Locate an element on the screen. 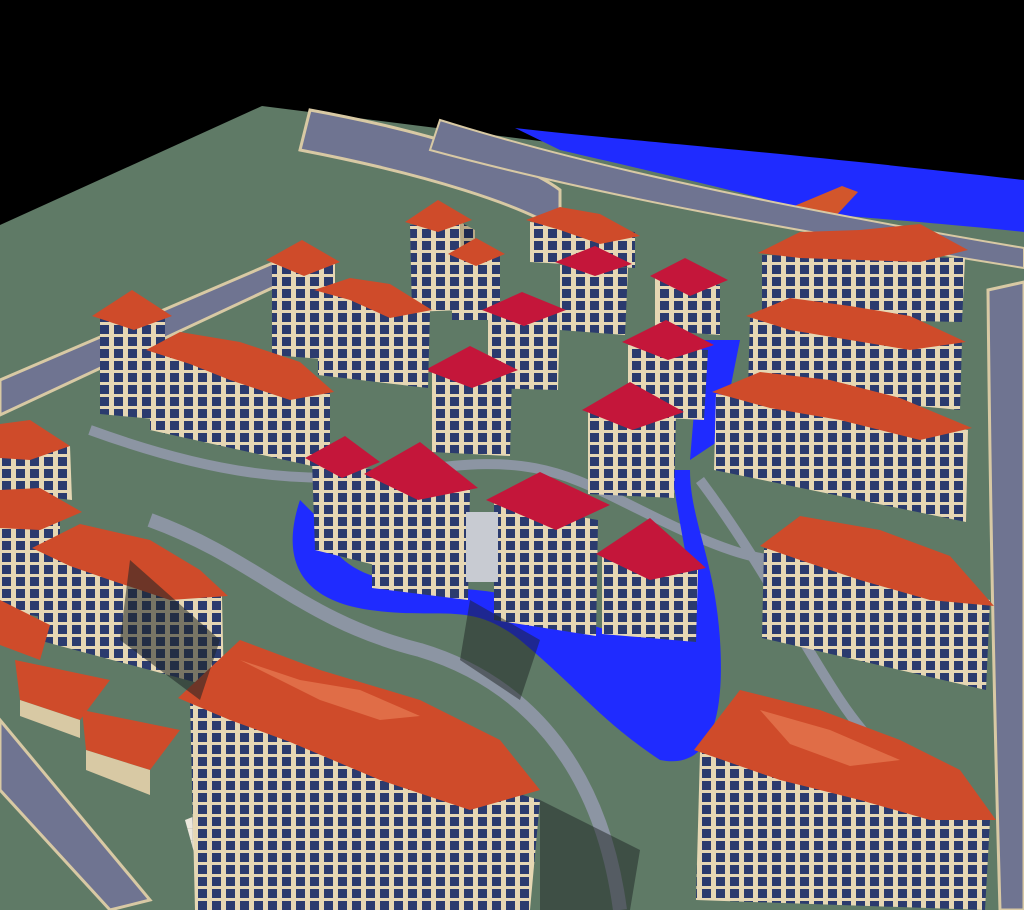  podium-central is located at coordinates (482, 547).